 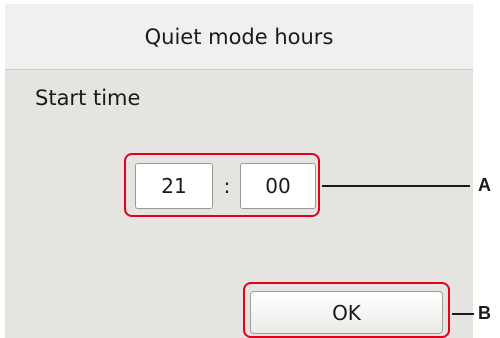 What do you see at coordinates (484, 313) in the screenshot?
I see `callout-b-label: B` at bounding box center [484, 313].